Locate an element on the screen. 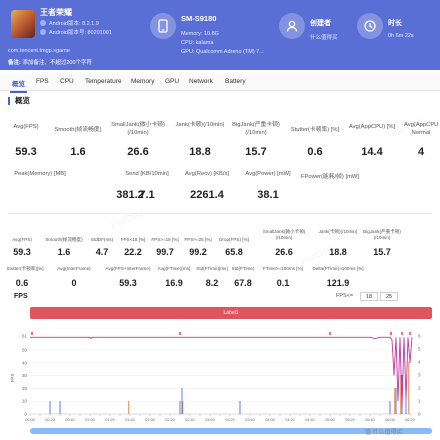 The height and width of the screenshot is (440, 440). y2-tick-label: 6 is located at coordinates (419, 336).